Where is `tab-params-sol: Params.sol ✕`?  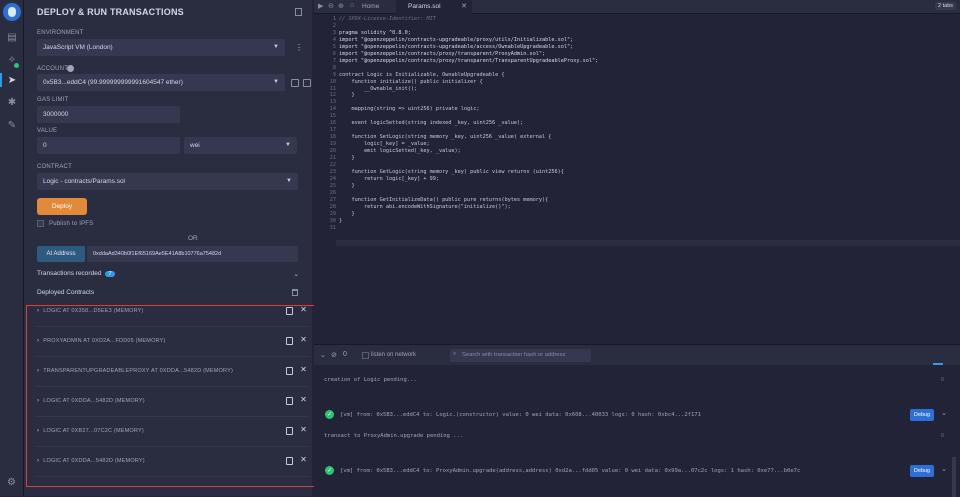
tab-params-sol: Params.sol ✕ is located at coordinates (434, 7).